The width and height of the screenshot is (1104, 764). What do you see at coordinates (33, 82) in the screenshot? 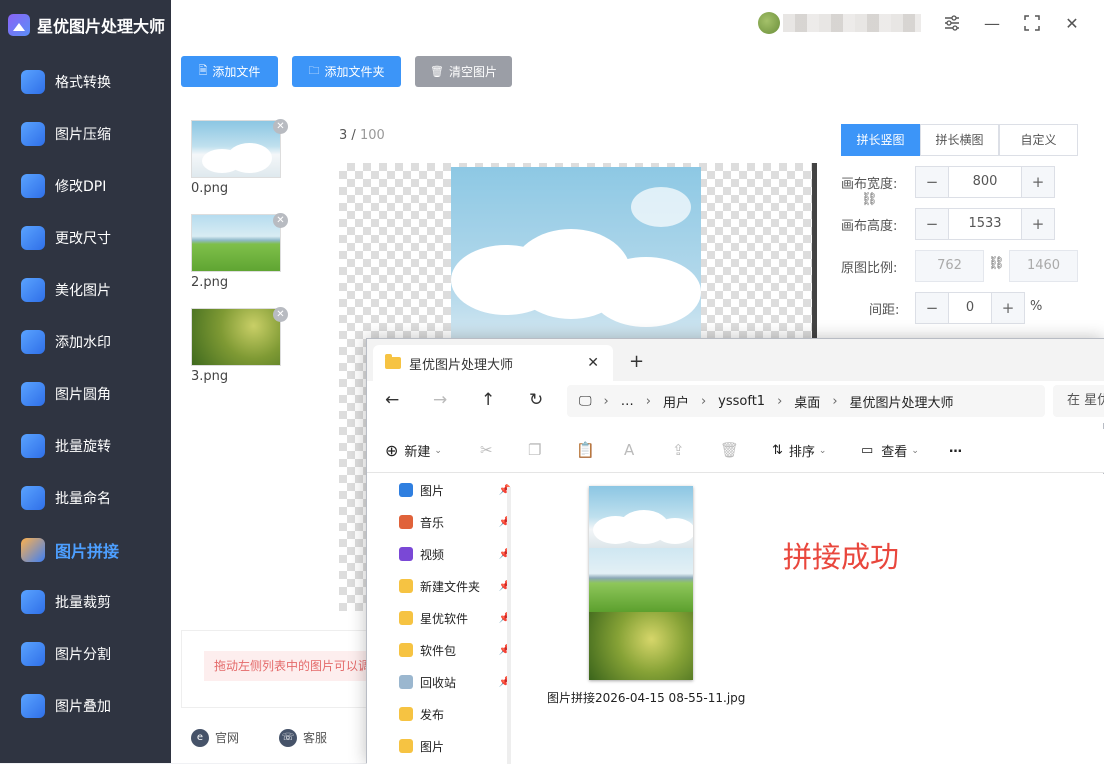
I see `image-convert-icon` at bounding box center [33, 82].